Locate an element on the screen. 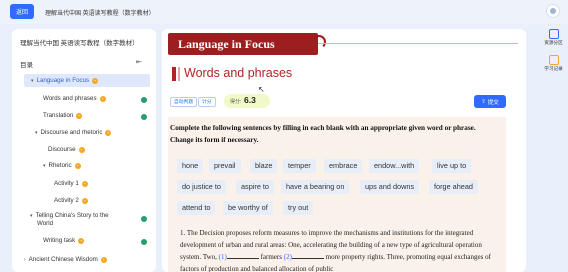 The width and height of the screenshot is (568, 272). toc-item-label: Telling China's Story to the is located at coordinates (72, 215).